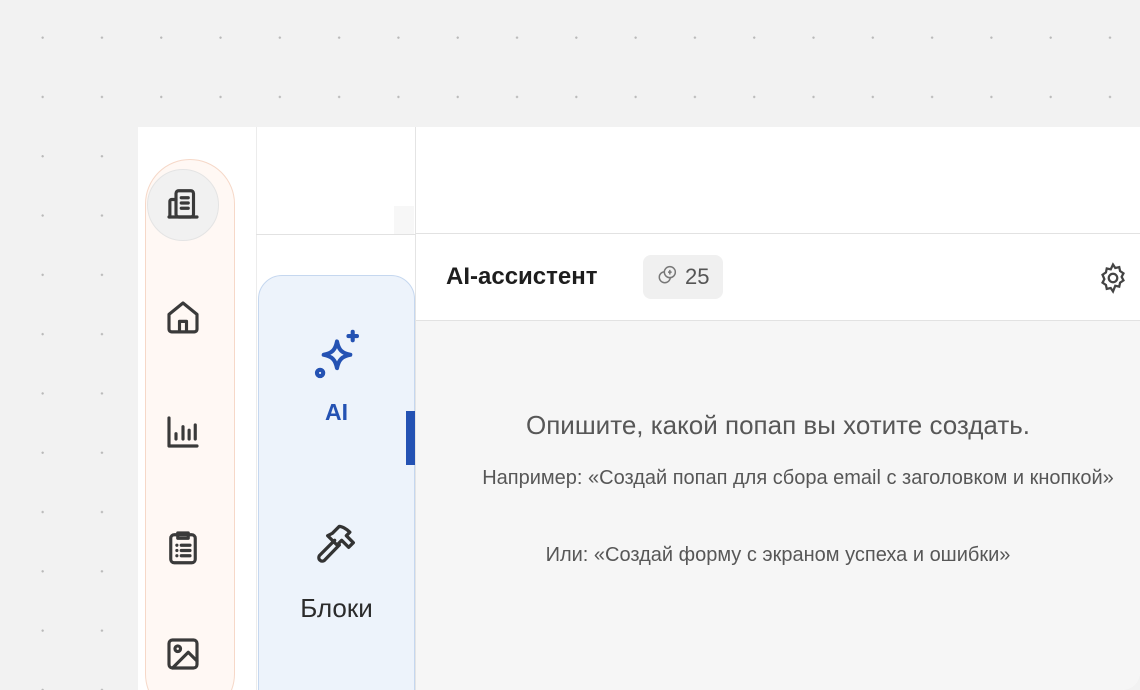 This screenshot has width=1140, height=690. I want to click on sparkle-icon, so click(336, 356).